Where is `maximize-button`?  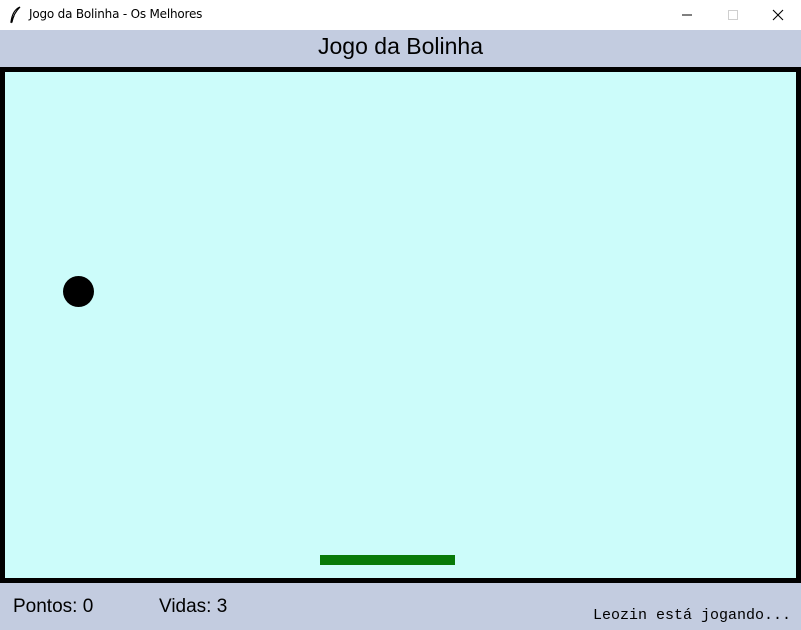
maximize-button is located at coordinates (733, 15).